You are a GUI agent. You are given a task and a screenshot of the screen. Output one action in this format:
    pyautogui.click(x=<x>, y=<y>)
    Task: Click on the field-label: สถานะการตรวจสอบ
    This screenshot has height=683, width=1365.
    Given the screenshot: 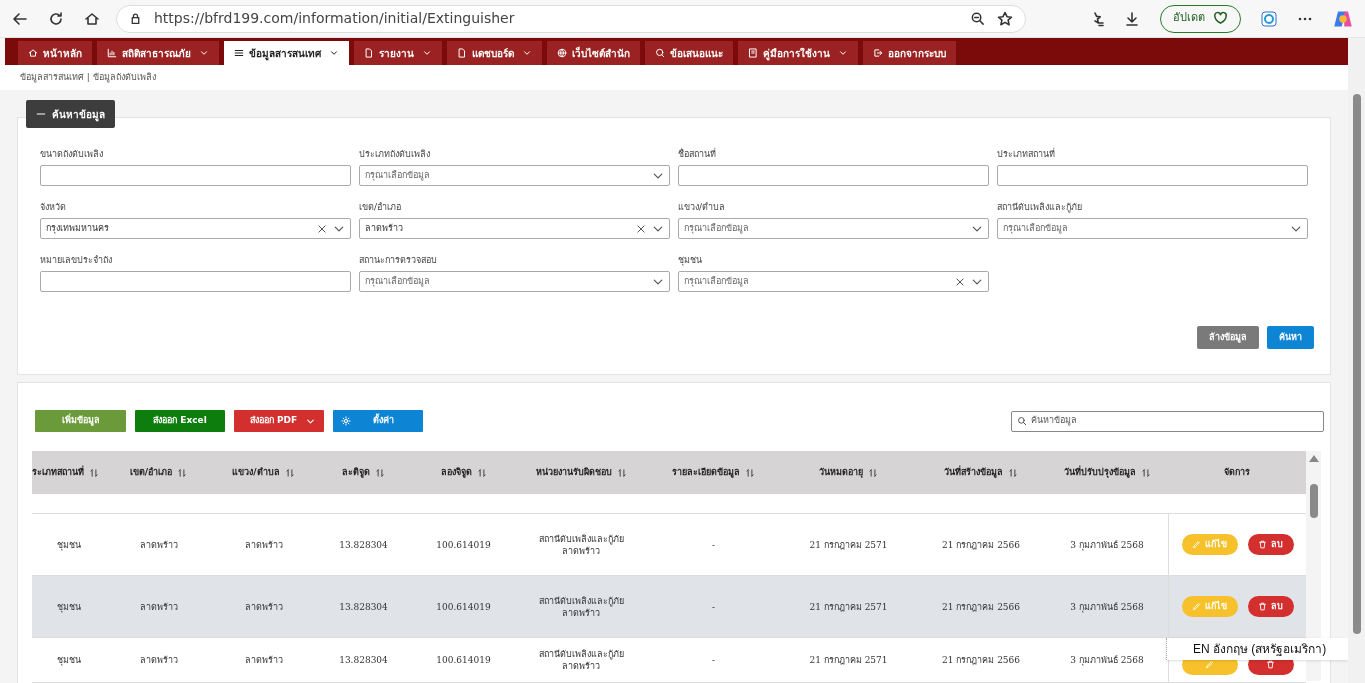 What is the action you would take?
    pyautogui.click(x=398, y=260)
    